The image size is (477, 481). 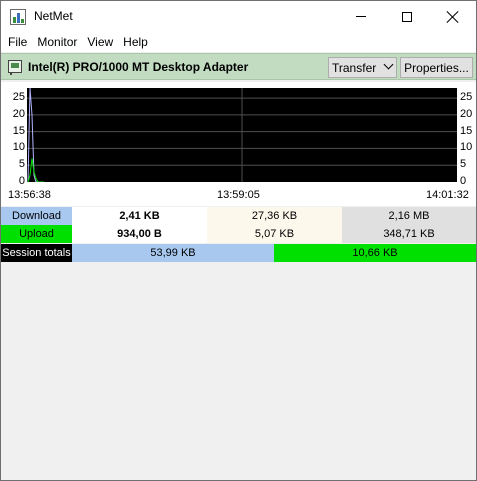 What do you see at coordinates (463, 164) in the screenshot?
I see `y-tick-label-right: 5` at bounding box center [463, 164].